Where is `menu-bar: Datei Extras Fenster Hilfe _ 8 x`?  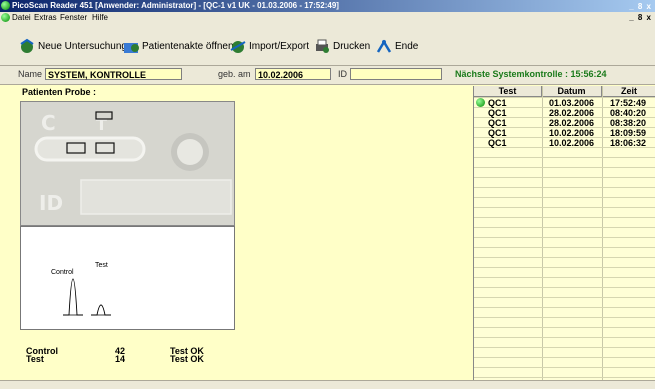 menu-bar: Datei Extras Fenster Hilfe _ 8 x is located at coordinates (327, 17).